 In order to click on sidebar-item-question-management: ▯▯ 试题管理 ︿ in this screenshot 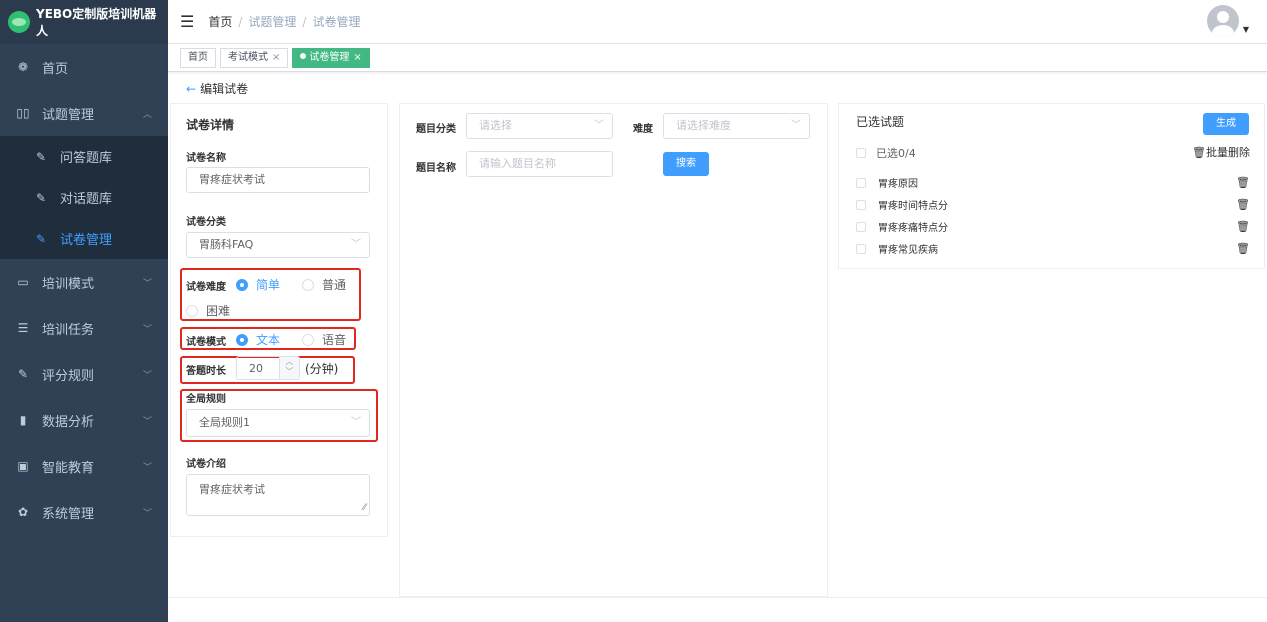, I will do `click(84, 113)`.